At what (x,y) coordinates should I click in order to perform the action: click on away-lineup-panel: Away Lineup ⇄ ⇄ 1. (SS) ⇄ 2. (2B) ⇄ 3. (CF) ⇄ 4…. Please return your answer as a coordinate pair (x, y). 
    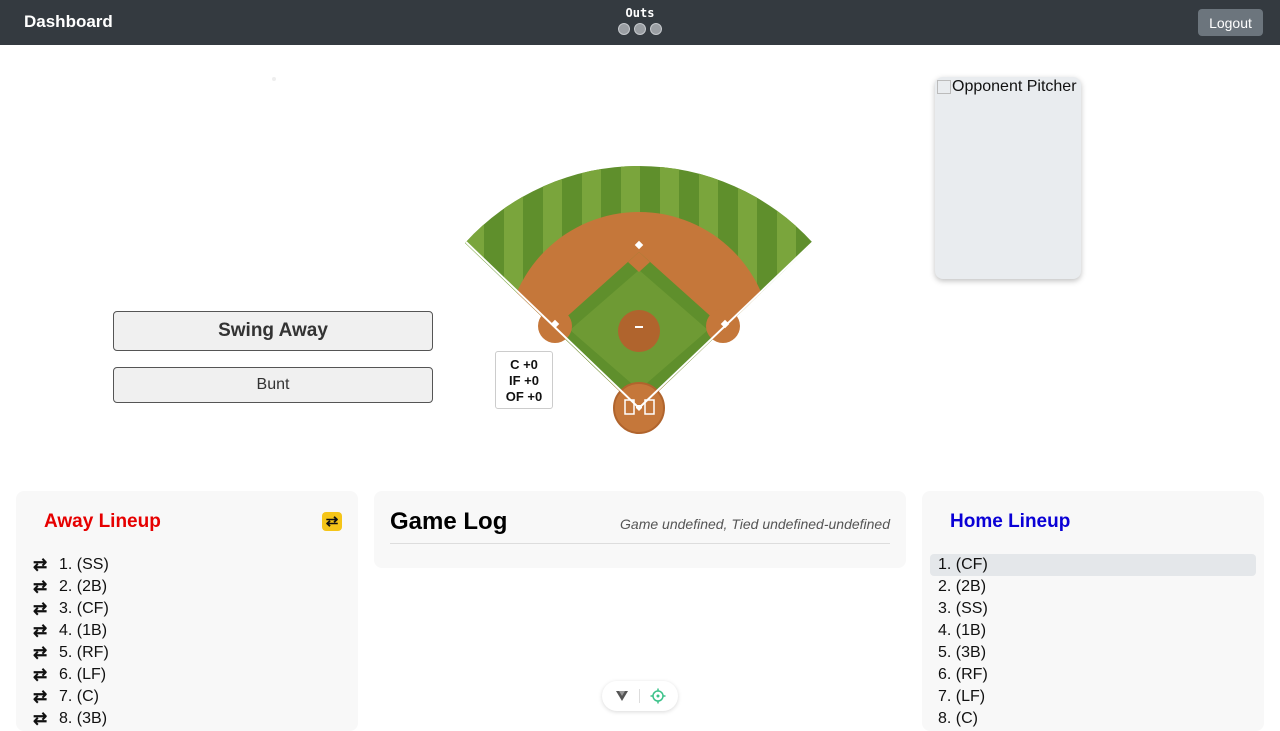
    Looking at the image, I should click on (187, 611).